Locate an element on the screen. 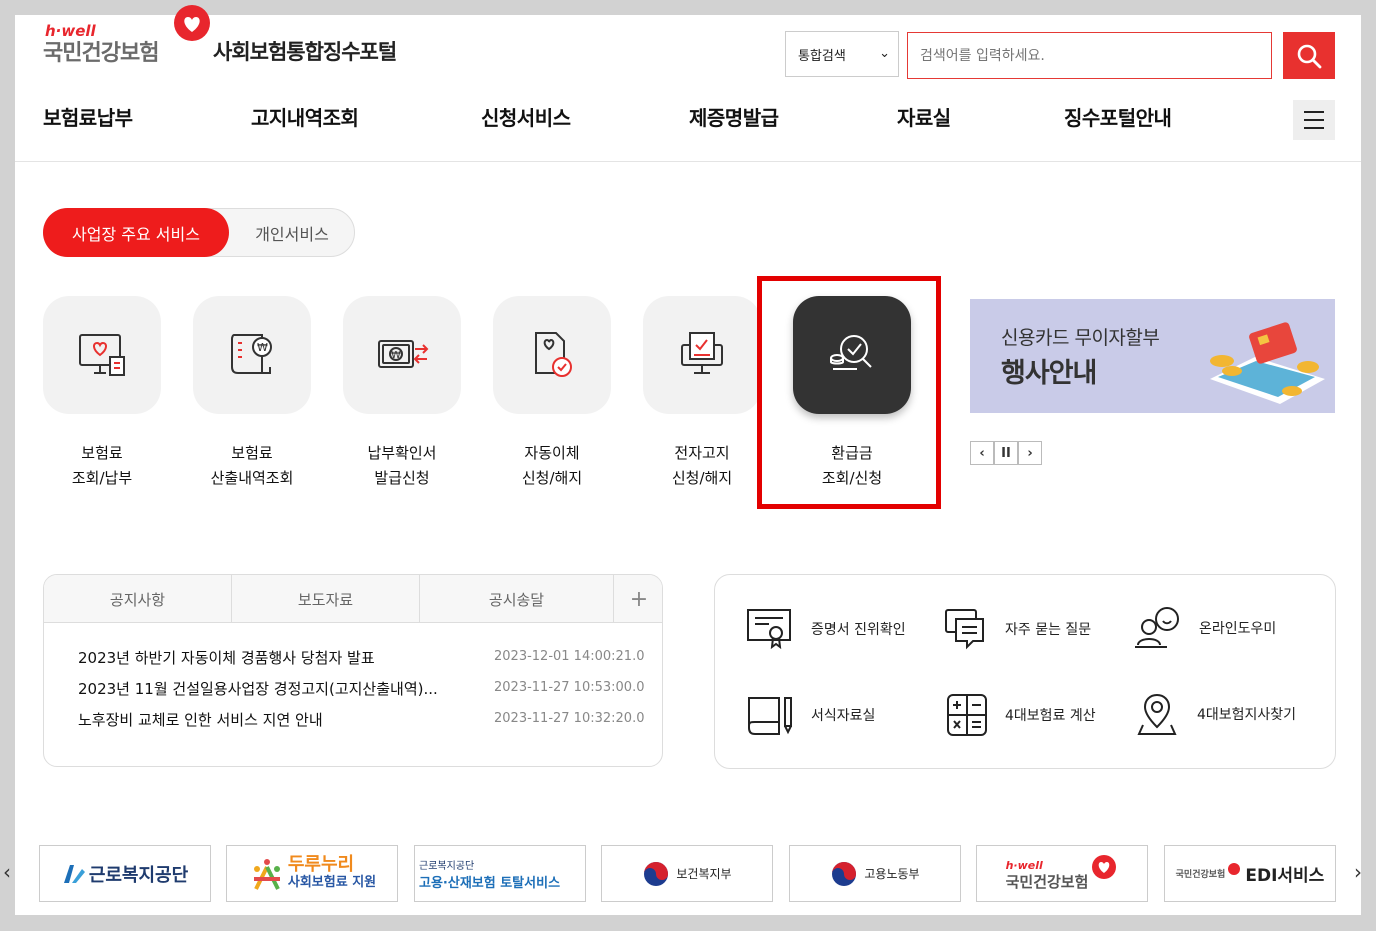 The height and width of the screenshot is (931, 1376). header-divider is located at coordinates (688, 161).